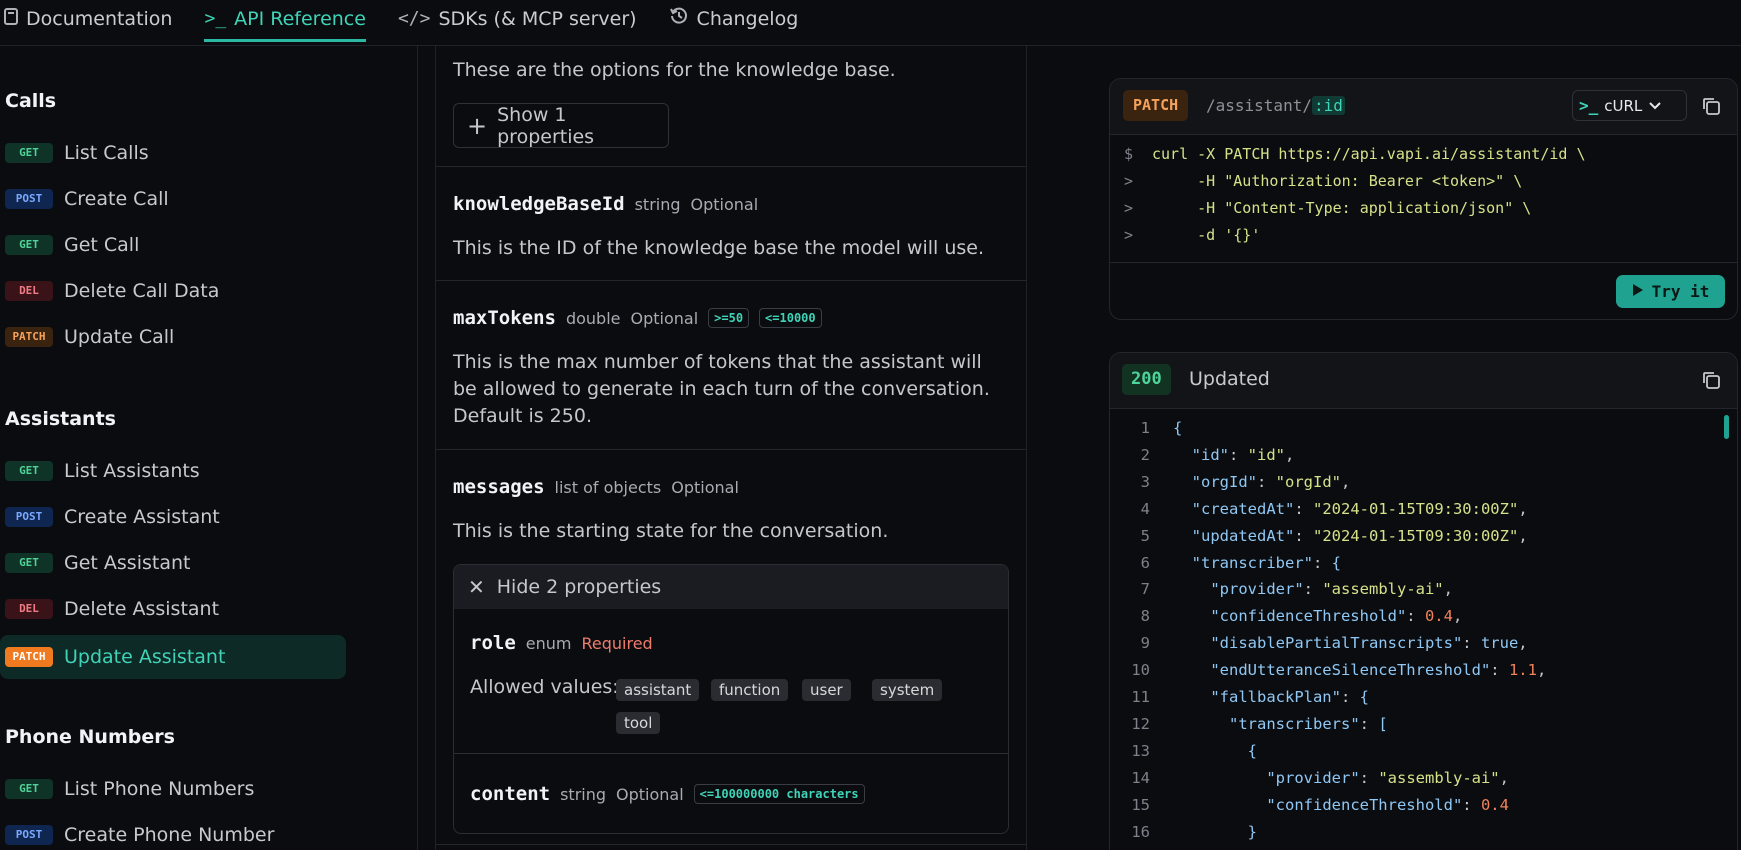 This screenshot has height=850, width=1741. I want to click on json-line: 11 "fallbackPlan": {, so click(1239, 697).